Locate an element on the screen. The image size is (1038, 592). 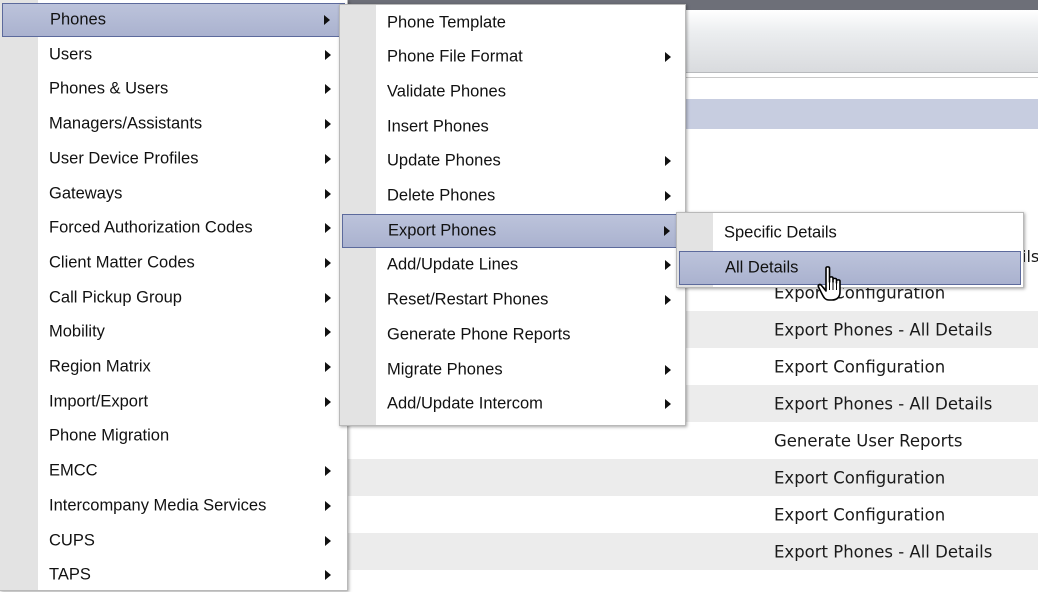
menu-item-label: Add/Update Intercom is located at coordinates (465, 403).